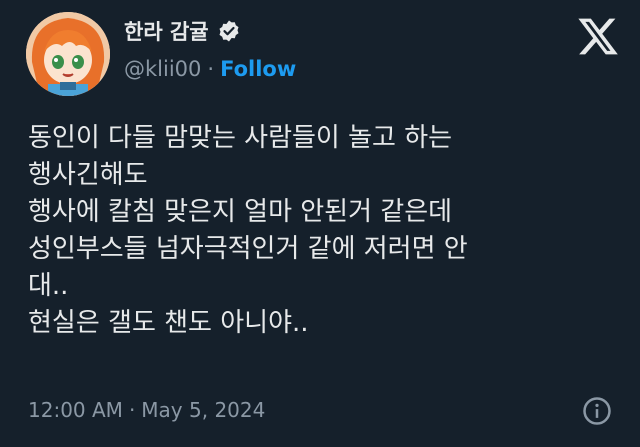 This screenshot has width=640, height=447. I want to click on handle-row: @klii00 · Follow, so click(210, 69).